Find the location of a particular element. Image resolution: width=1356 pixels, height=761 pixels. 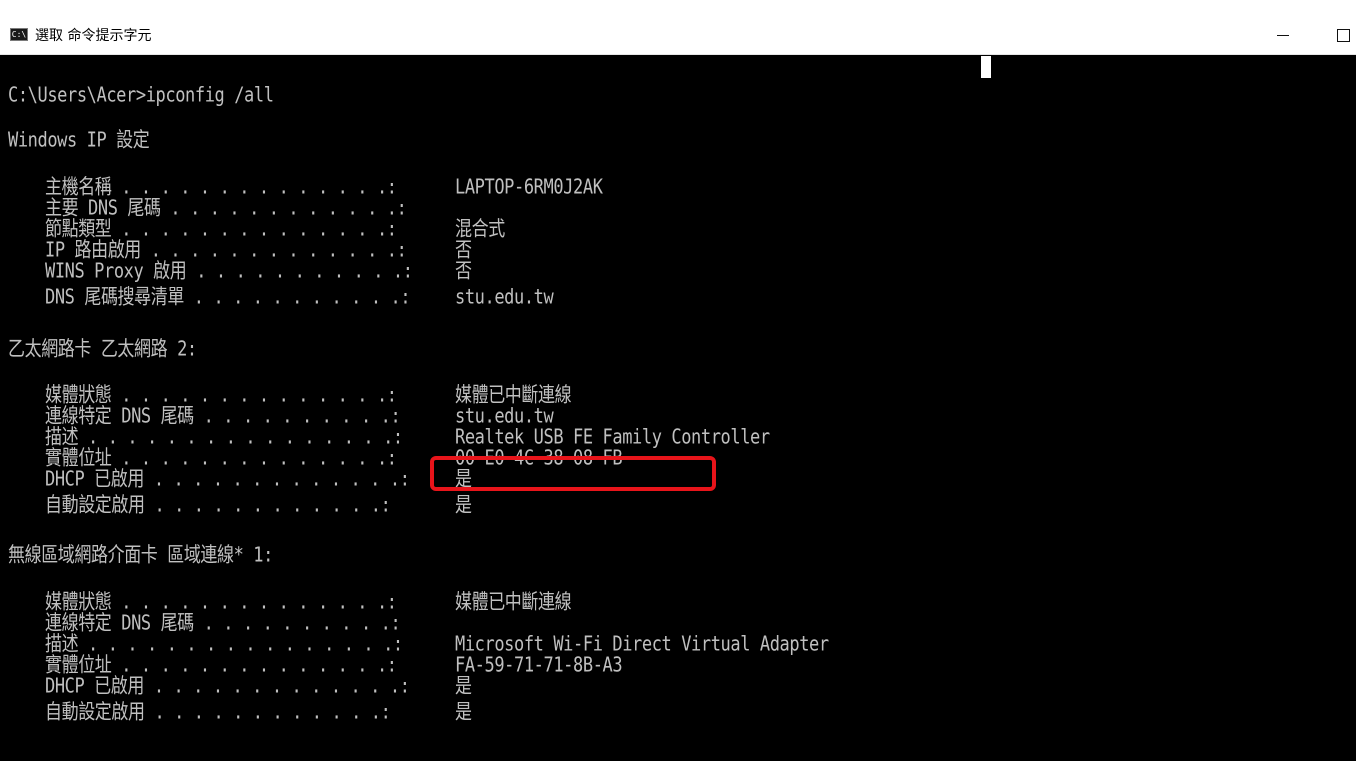

config-row-dns-suffix-list: DNS 尾碼搜尋清單 . . . . . . . . . . .: is located at coordinates (228, 297).